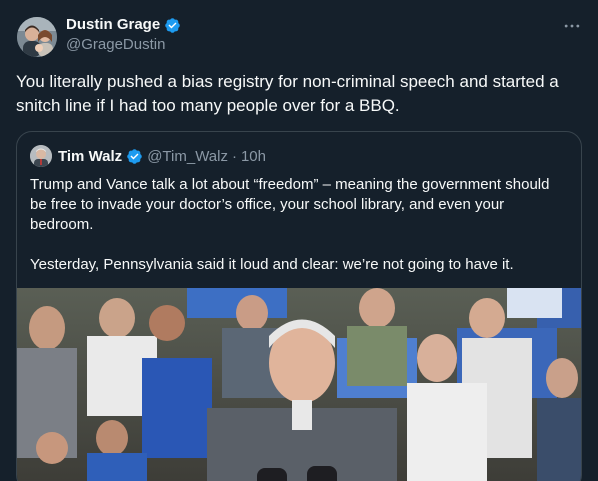 The height and width of the screenshot is (481, 598). I want to click on more-horizontal-icon, so click(572, 28).